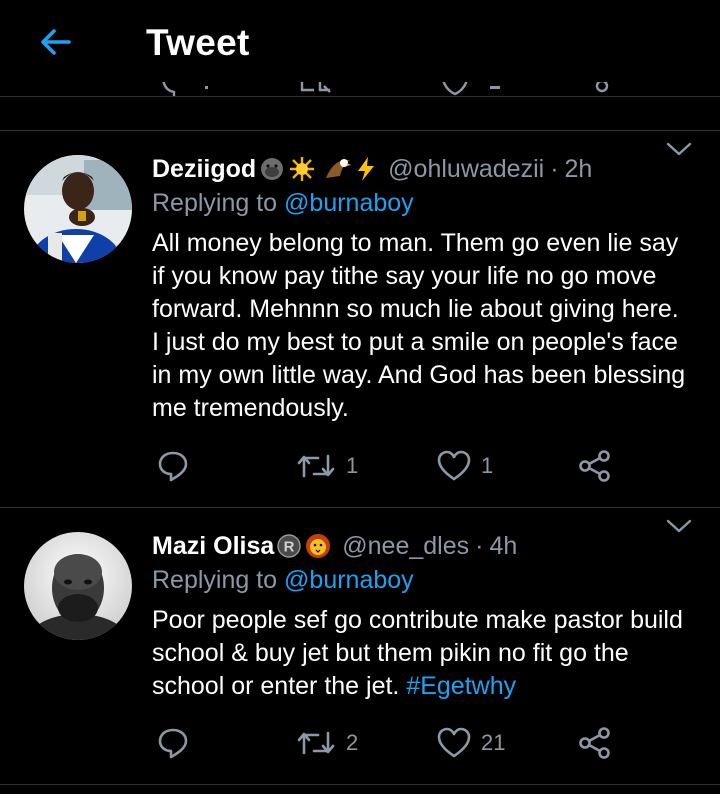 The height and width of the screenshot is (794, 720). Describe the element at coordinates (198, 42) in the screenshot. I see `page-title: Tweet` at that location.